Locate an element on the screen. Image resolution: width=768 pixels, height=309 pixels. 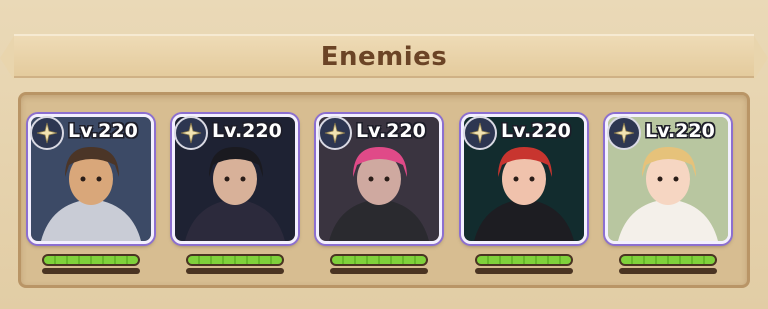
banner-right-arrow is located at coordinates (761, 58).